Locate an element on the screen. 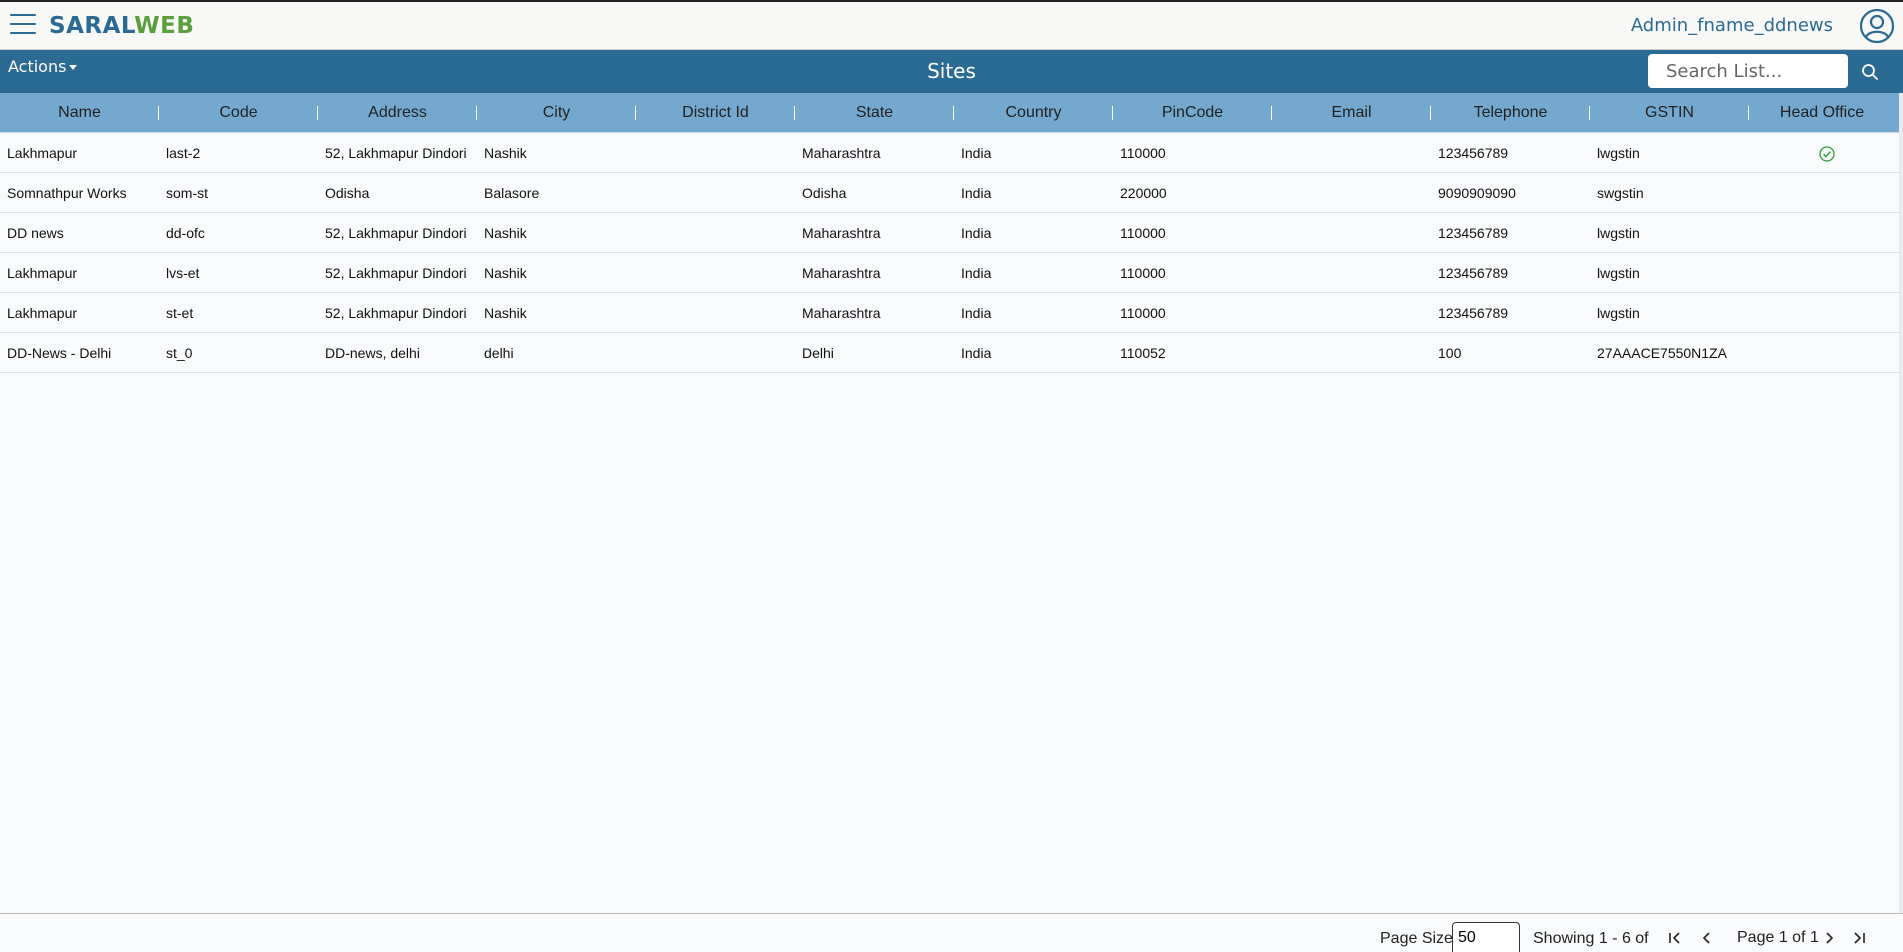 This screenshot has width=1903, height=952. col-header-code: Code is located at coordinates (238, 113).